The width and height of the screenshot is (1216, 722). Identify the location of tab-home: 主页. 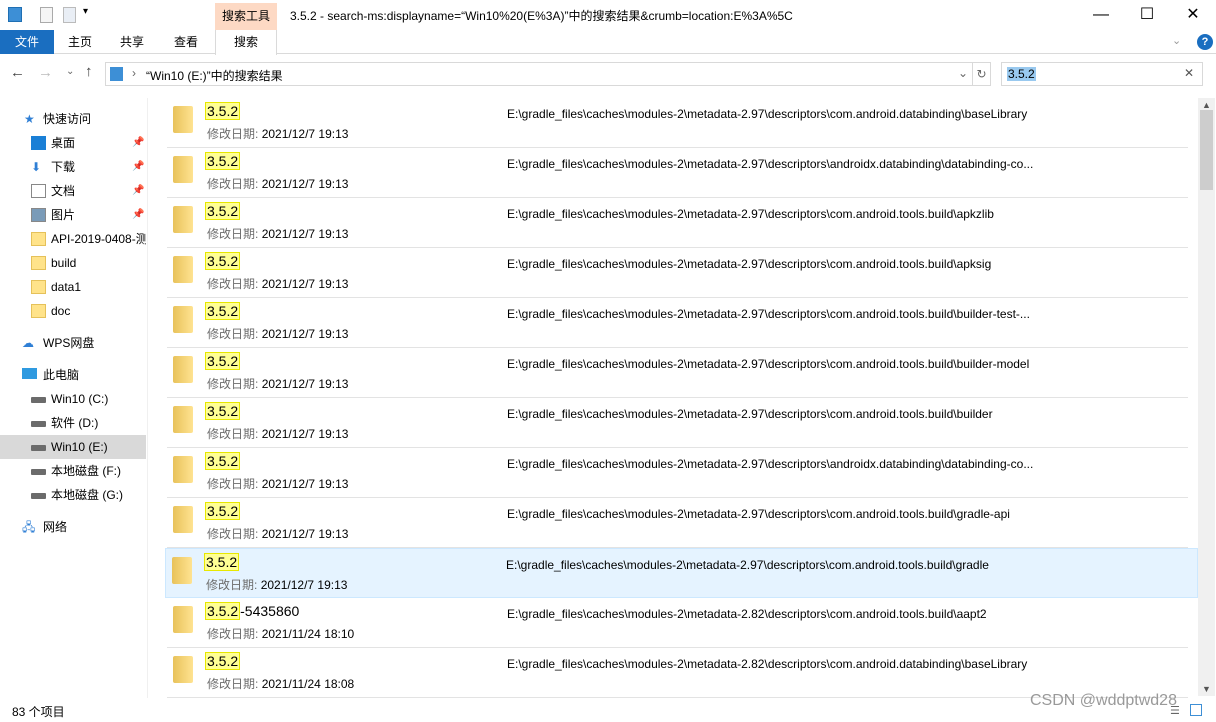
(80, 42).